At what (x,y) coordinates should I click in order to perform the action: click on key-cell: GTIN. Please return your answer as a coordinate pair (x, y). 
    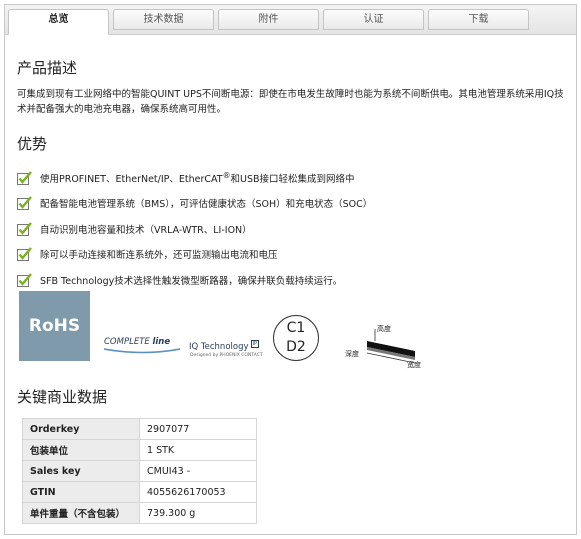
    Looking at the image, I should click on (81, 492).